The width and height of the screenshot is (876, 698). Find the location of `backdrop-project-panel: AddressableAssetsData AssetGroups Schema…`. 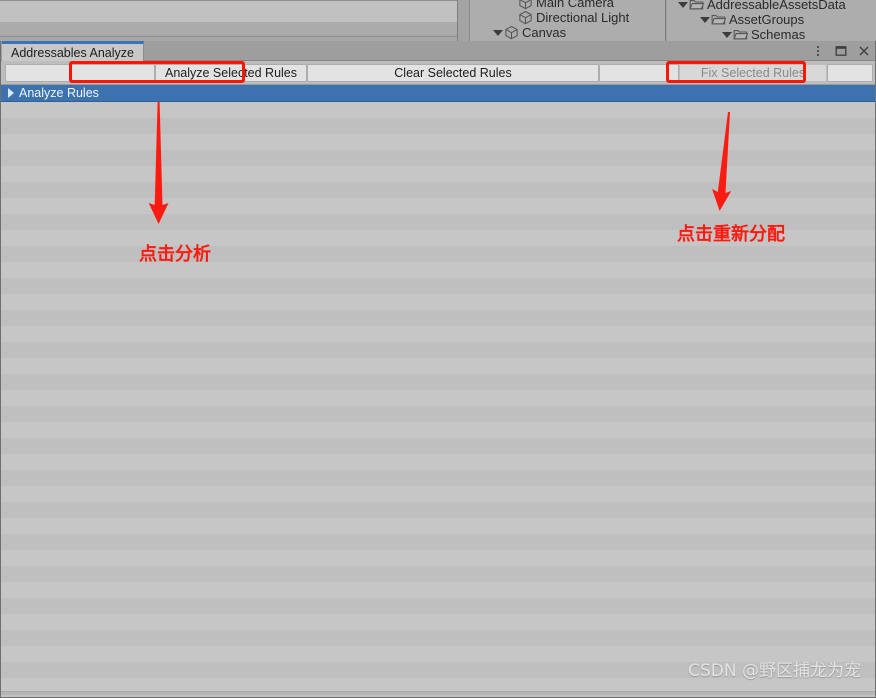

backdrop-project-panel: AddressableAssetsData AssetGroups Schema… is located at coordinates (771, 21).